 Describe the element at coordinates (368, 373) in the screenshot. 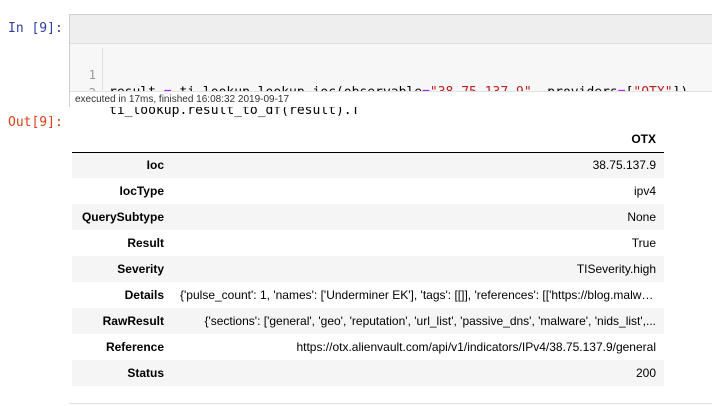

I see `table-row: Status 200` at that location.